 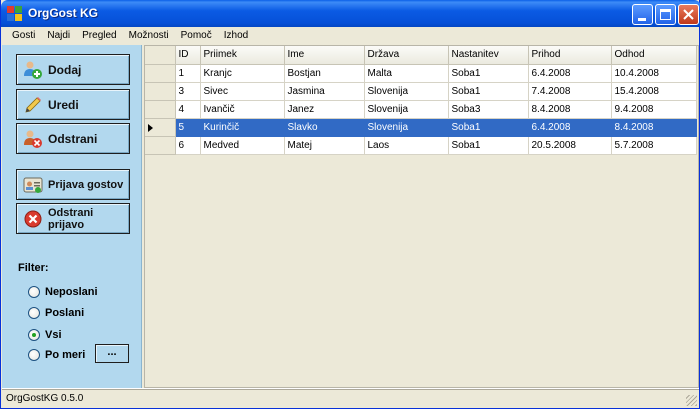 What do you see at coordinates (33, 218) in the screenshot?
I see `red-x-icon` at bounding box center [33, 218].